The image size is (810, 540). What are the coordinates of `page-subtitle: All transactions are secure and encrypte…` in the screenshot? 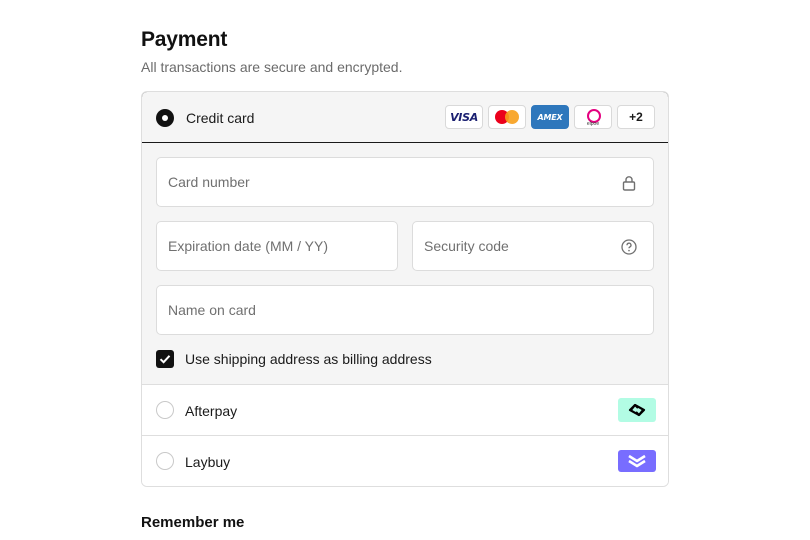 It's located at (272, 67).